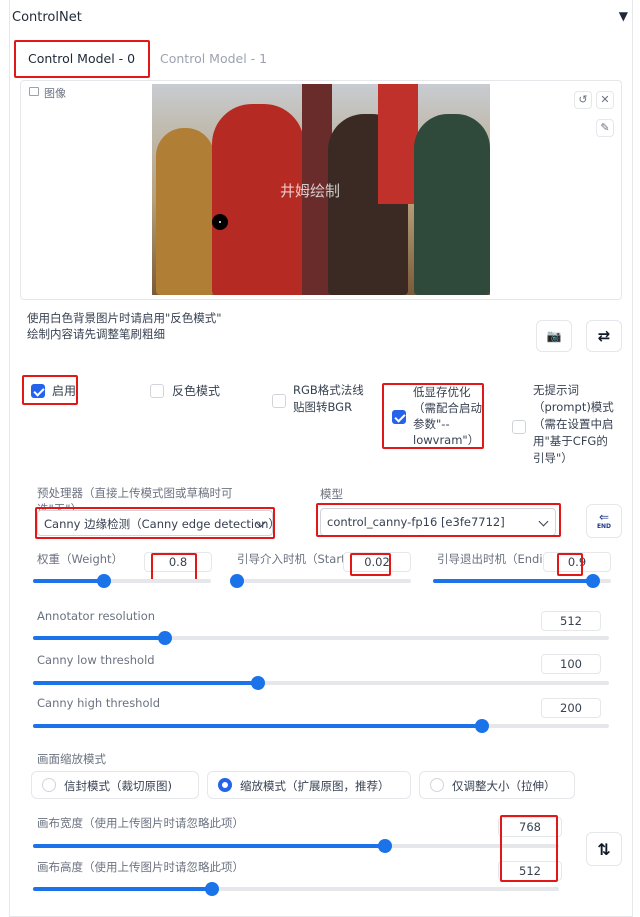 This screenshot has height=917, width=640. I want to click on camera-icon: 📷, so click(554, 336).